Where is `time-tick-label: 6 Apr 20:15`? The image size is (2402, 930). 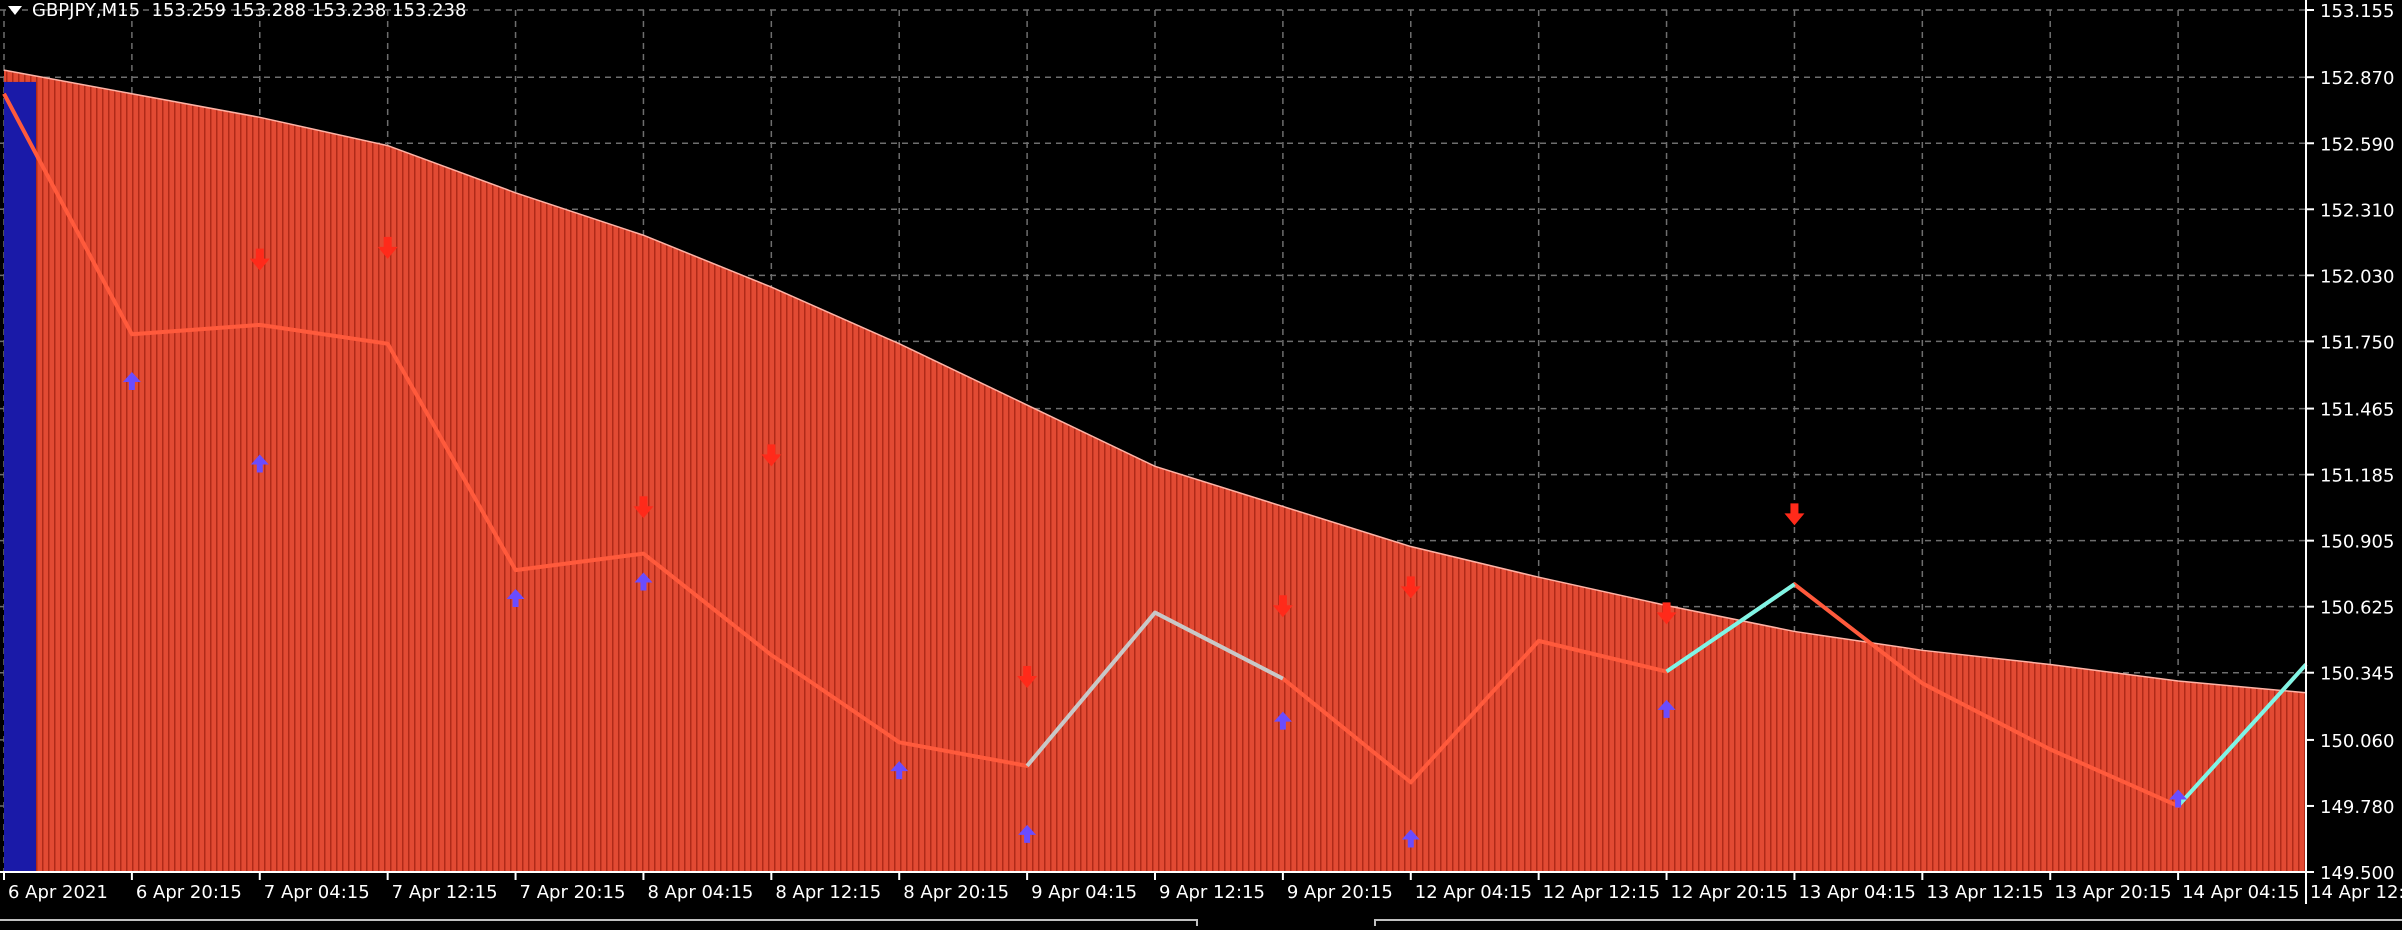 time-tick-label: 6 Apr 20:15 is located at coordinates (189, 892).